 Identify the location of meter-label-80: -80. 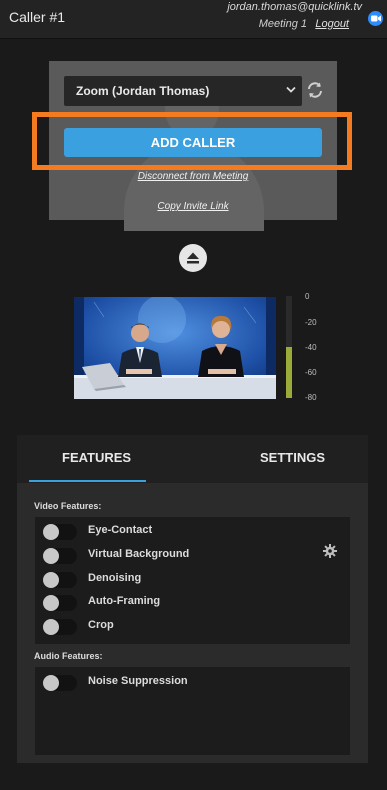
(311, 397).